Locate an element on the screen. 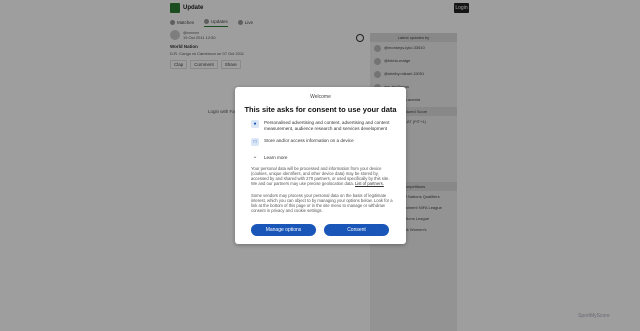 The image size is (640, 331). manage-options-button: Manage options is located at coordinates (283, 230).